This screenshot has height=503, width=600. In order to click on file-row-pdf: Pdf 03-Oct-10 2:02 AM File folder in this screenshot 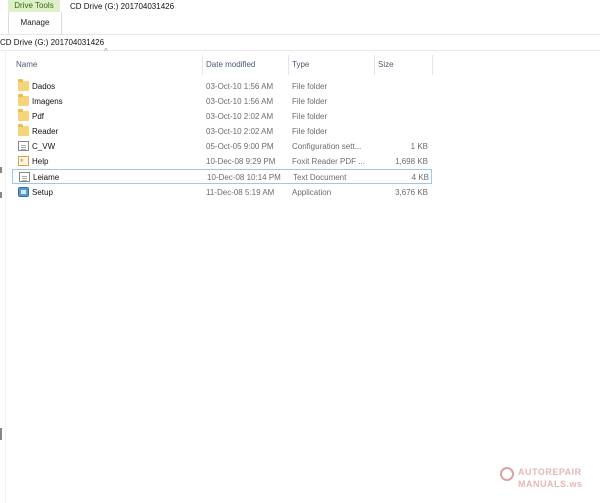, I will do `click(222, 116)`.